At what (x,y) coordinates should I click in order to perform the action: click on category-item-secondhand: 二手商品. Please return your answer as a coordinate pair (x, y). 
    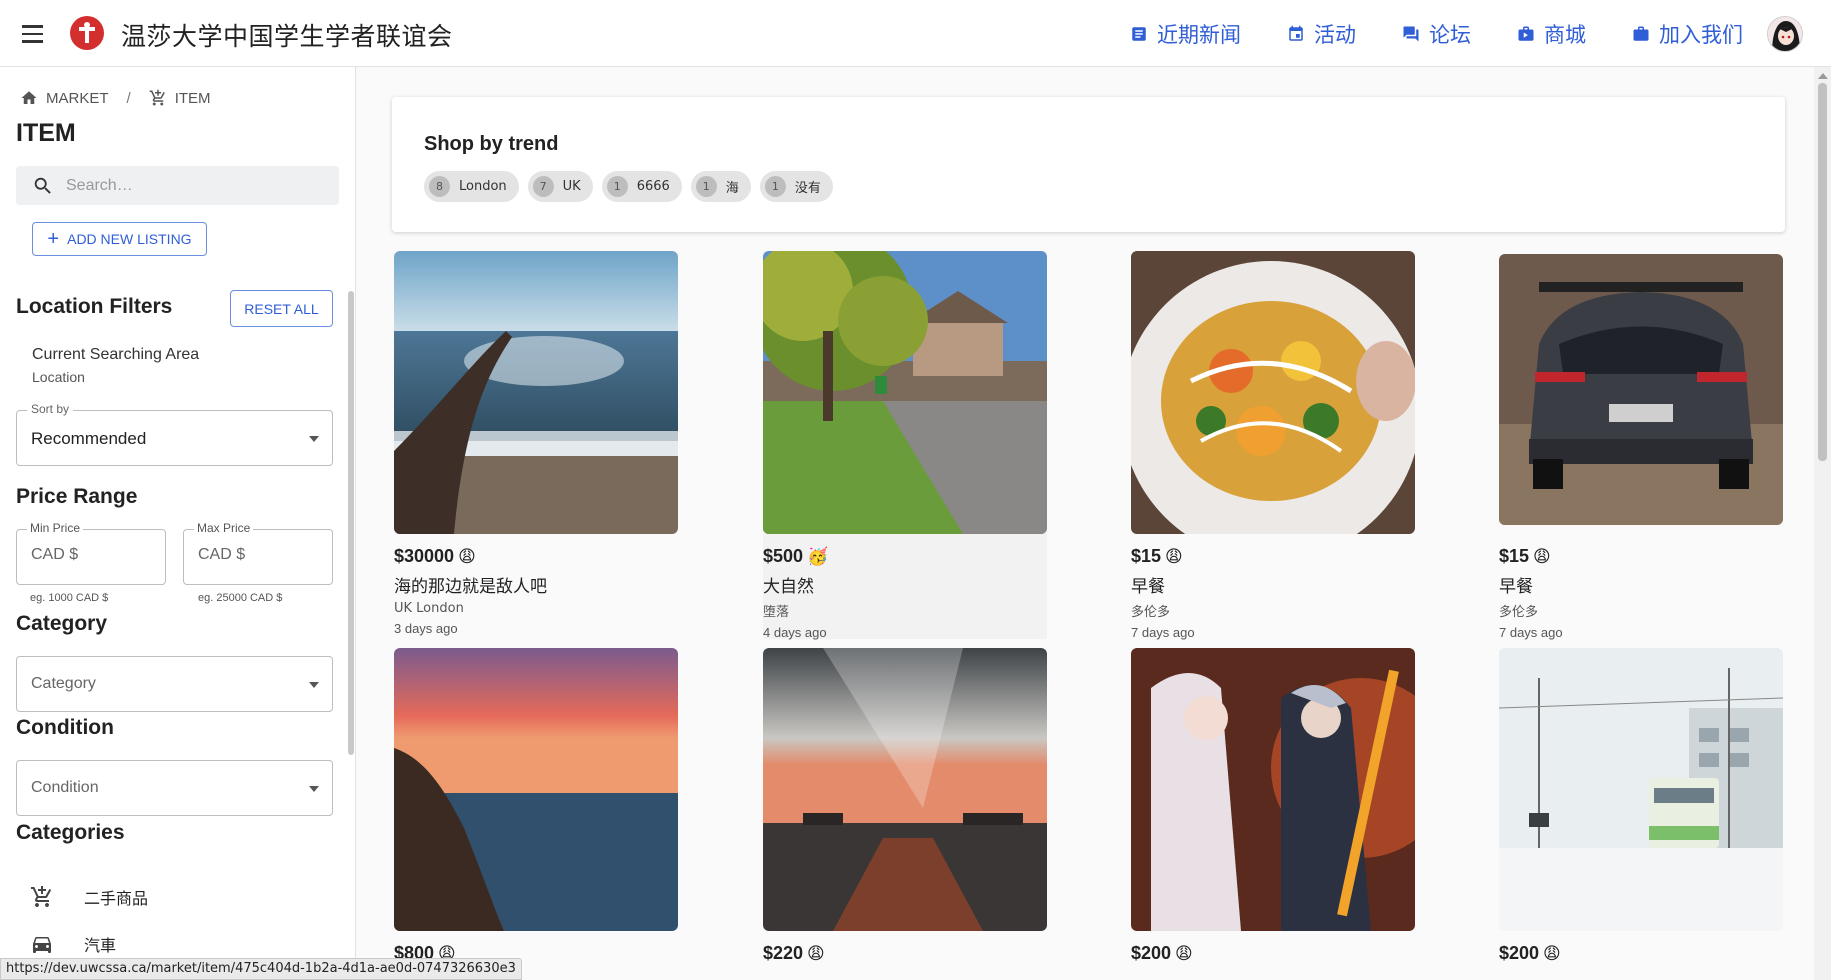
    Looking at the image, I should click on (89, 897).